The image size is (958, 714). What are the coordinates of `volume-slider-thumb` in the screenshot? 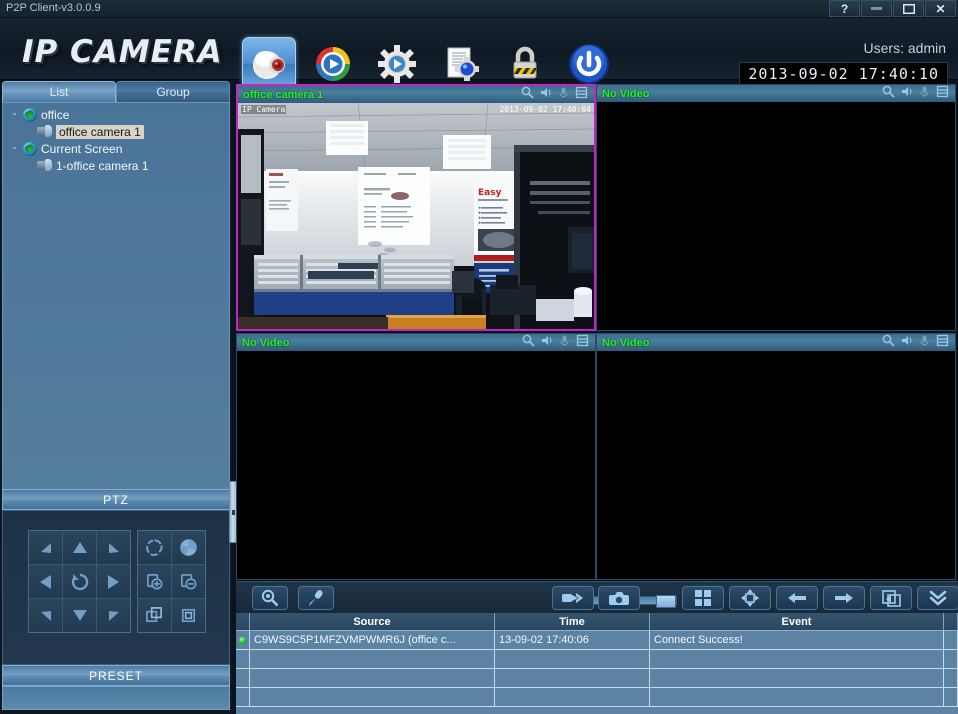 It's located at (666, 601).